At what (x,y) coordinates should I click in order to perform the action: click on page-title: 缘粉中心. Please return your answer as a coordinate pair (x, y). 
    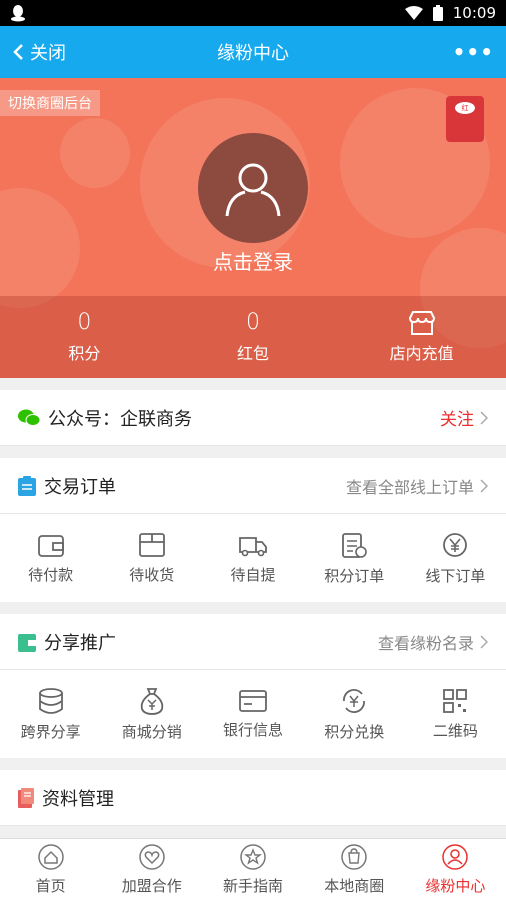
    Looking at the image, I should click on (253, 53).